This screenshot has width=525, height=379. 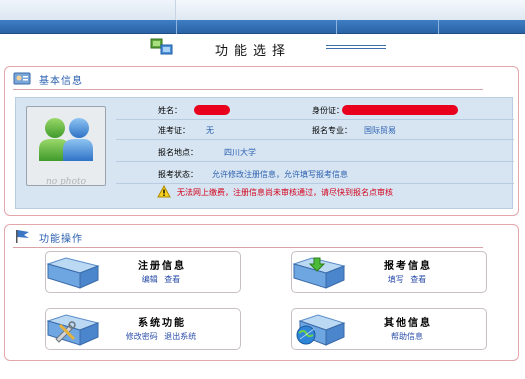 I want to click on photo-caption: no photo, so click(x=66, y=182).